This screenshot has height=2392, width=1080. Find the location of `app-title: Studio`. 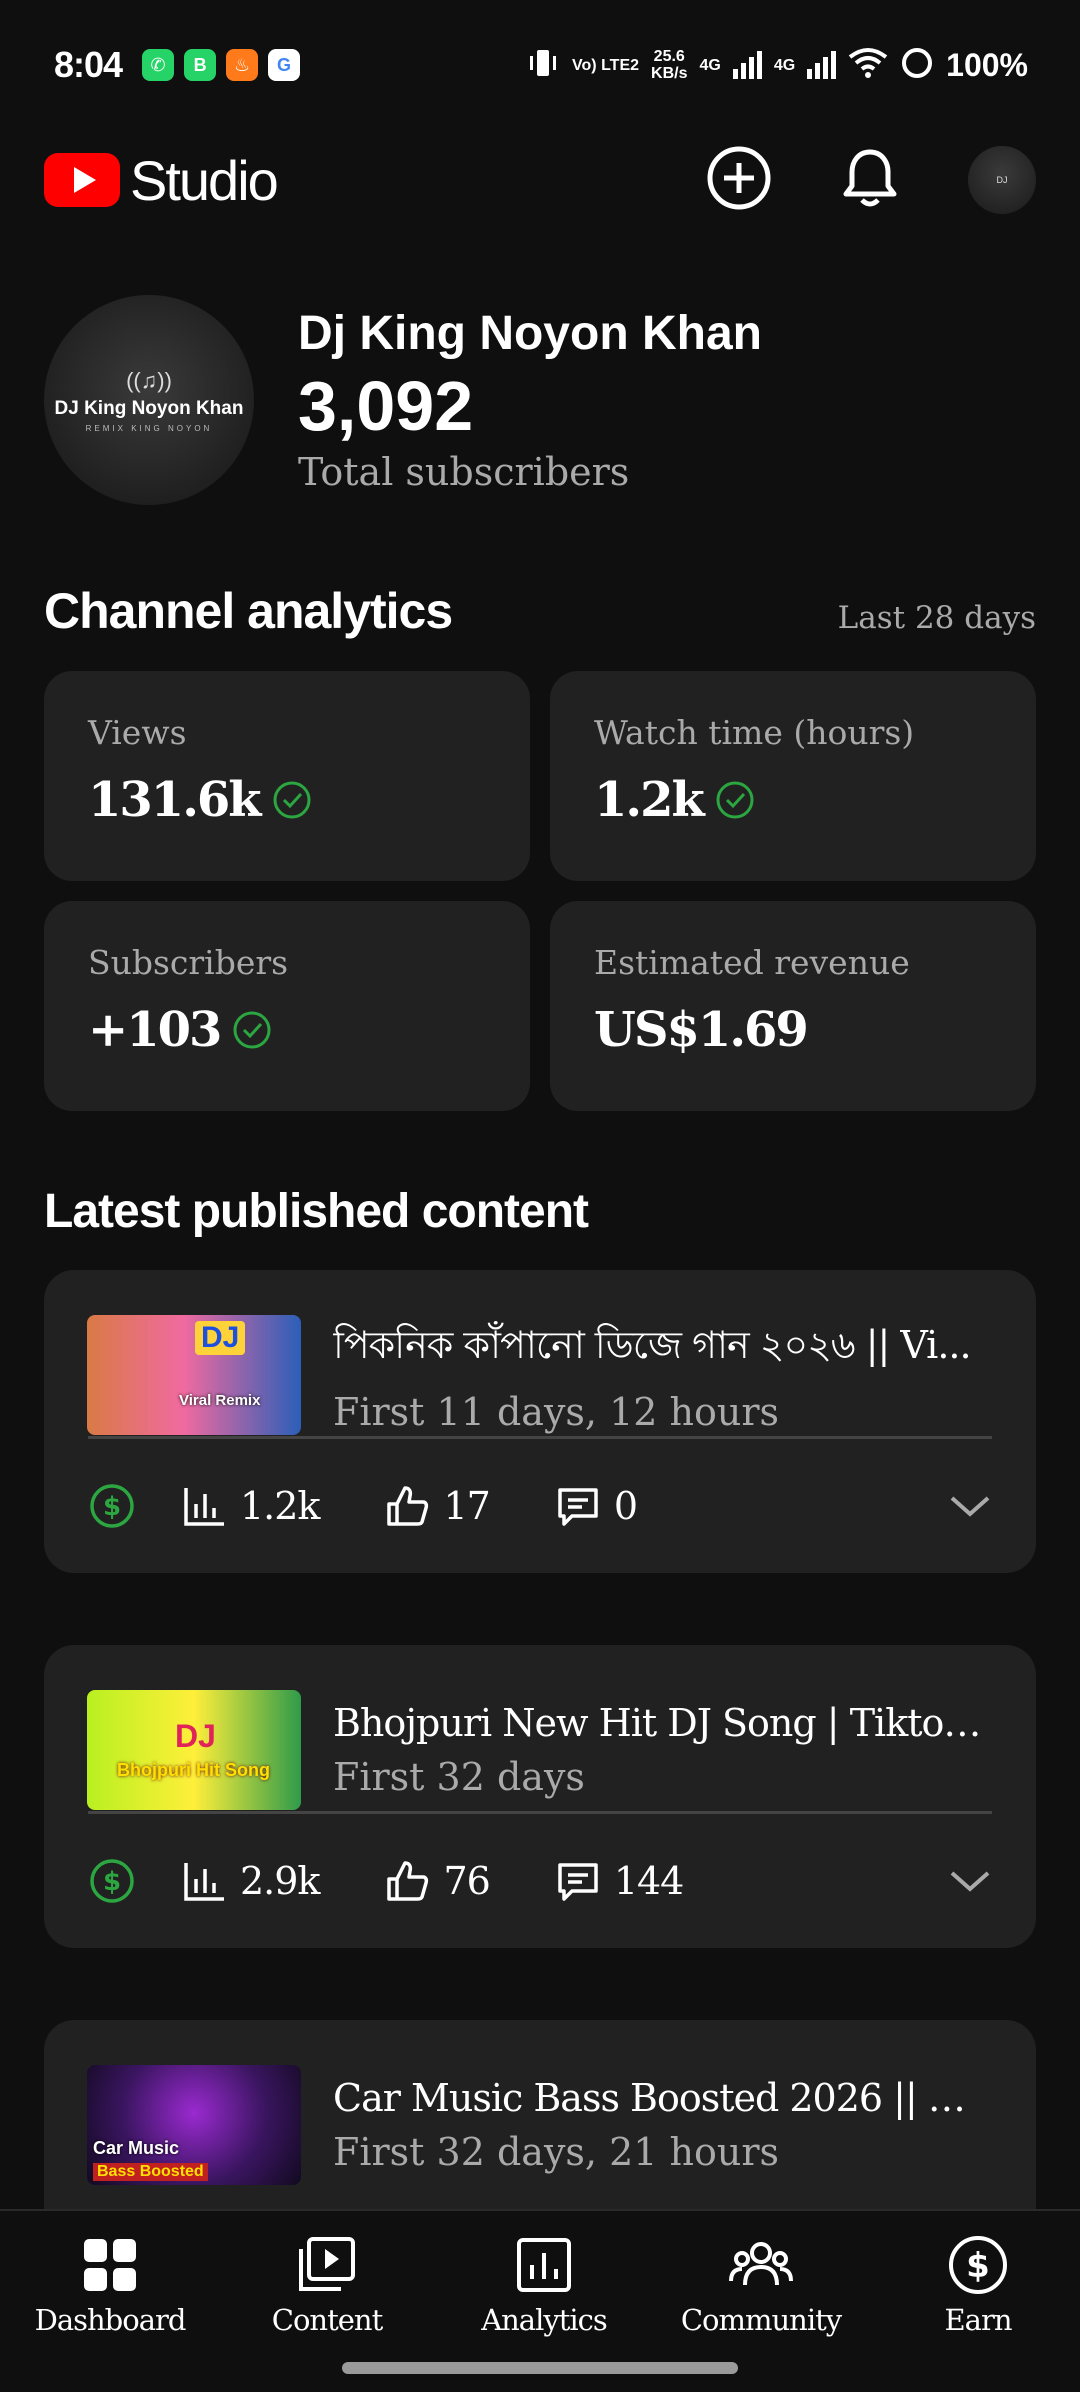

app-title: Studio is located at coordinates (204, 180).